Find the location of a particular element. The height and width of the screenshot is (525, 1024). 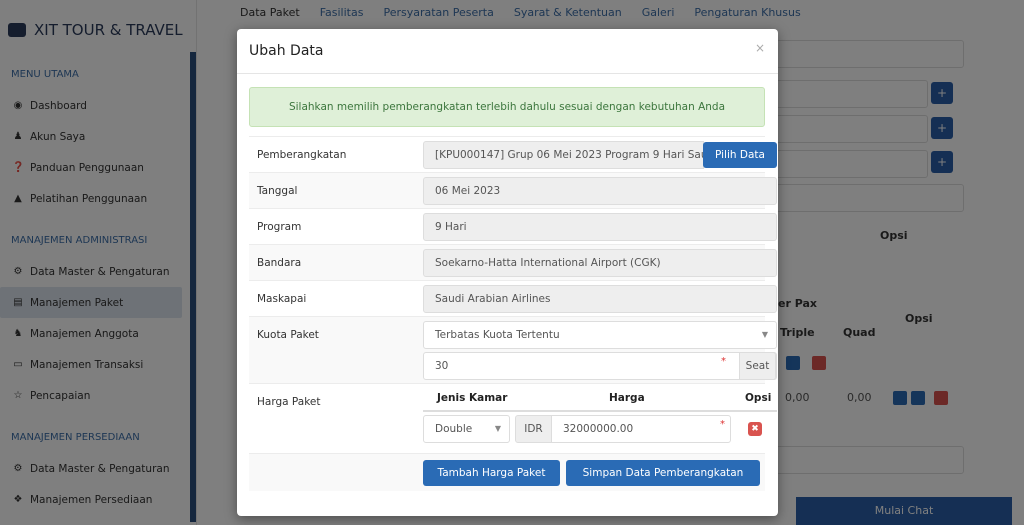

row-tanggal: Tanggal 06 Mei 2023 is located at coordinates (513, 190).